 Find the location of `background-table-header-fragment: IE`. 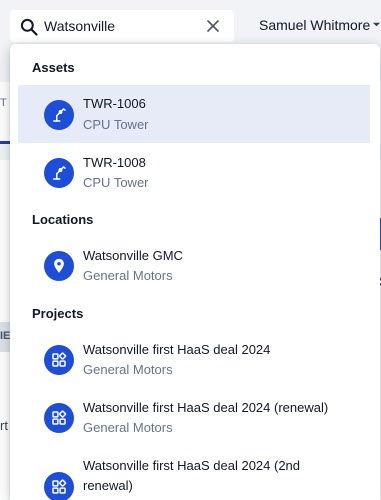

background-table-header-fragment: IE is located at coordinates (5, 336).